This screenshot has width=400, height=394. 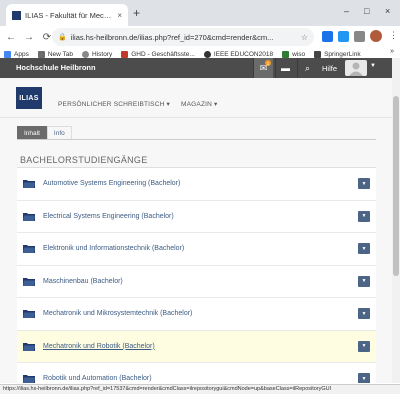 What do you see at coordinates (243, 54) in the screenshot?
I see `bookmark-label: IEEE EDUCON2018` at bounding box center [243, 54].